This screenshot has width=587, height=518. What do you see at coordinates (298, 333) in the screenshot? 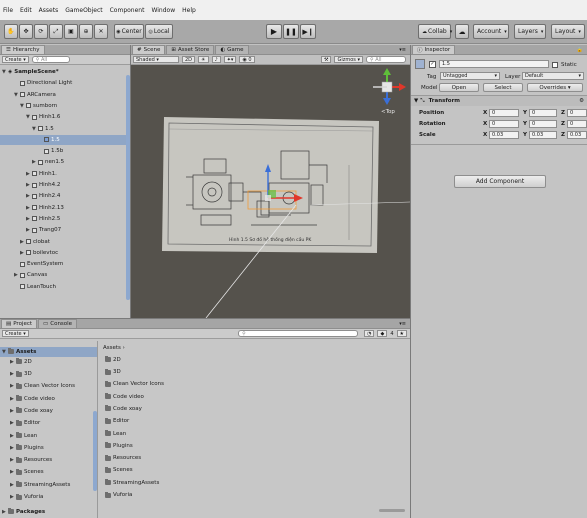
I see `project-search-input: ⚲` at bounding box center [298, 333].